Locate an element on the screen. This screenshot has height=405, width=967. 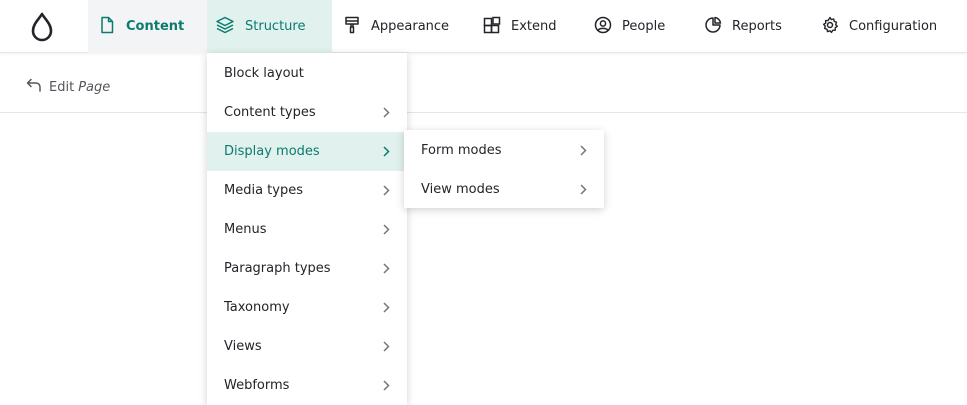
puzzle-blocks-icon is located at coordinates (497, 27).